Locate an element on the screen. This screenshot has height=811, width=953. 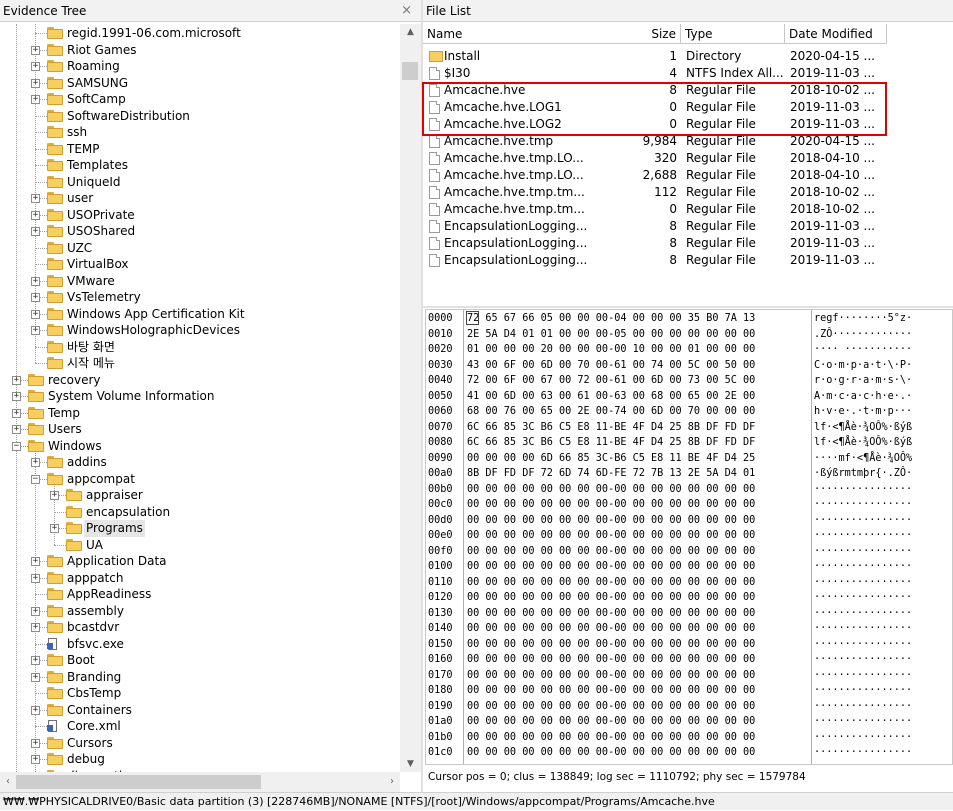
tree-item: + Application Data is located at coordinates (200, 561).